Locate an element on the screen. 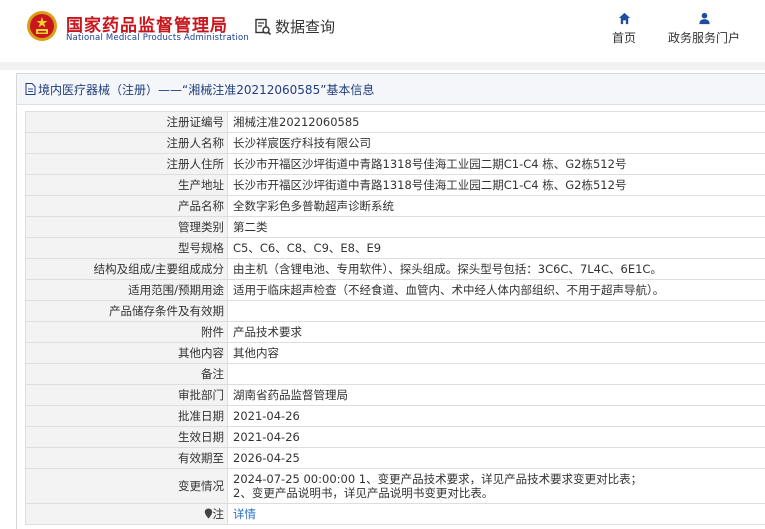 This screenshot has width=765, height=529. row-label: 审批部门 is located at coordinates (127, 395).